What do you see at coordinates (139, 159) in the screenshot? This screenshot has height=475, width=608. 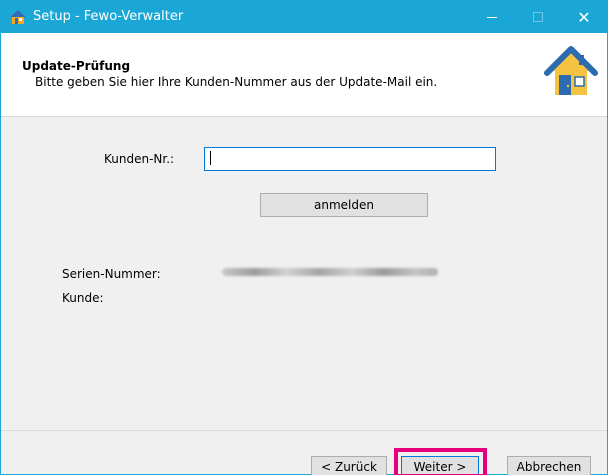 I see `kunden-nr-label: Kunden-Nr.:` at bounding box center [139, 159].